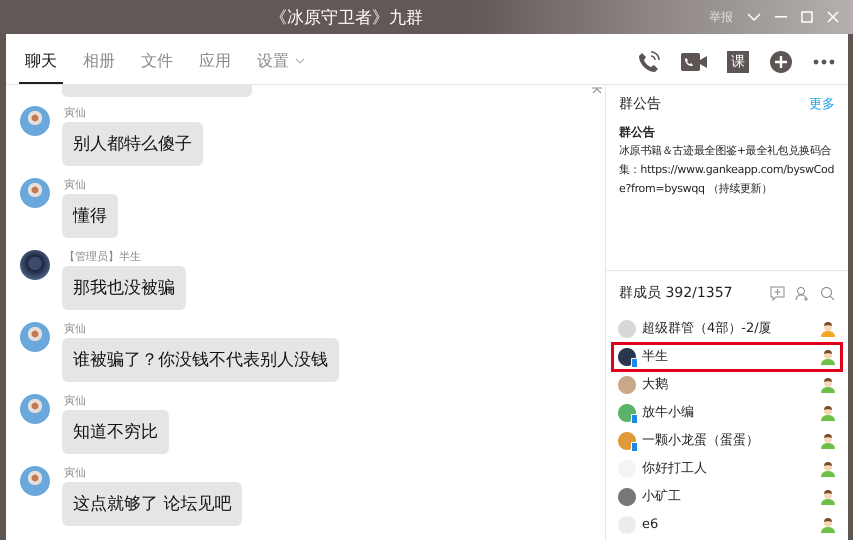  What do you see at coordinates (754, 17) in the screenshot?
I see `collapse-icon` at bounding box center [754, 17].